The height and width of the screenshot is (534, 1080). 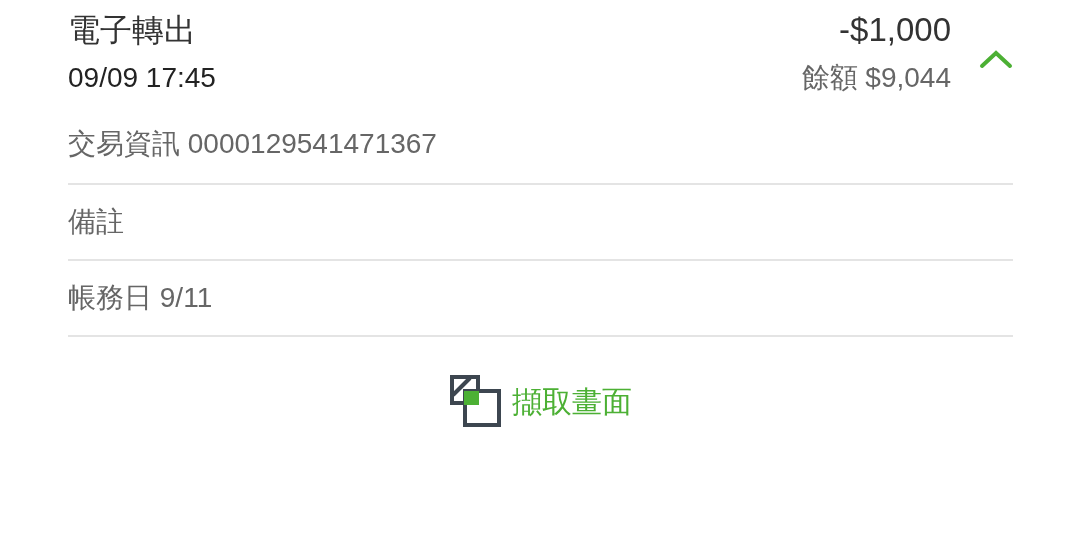 I want to click on transaction-amount: -$1,000, so click(x=895, y=30).